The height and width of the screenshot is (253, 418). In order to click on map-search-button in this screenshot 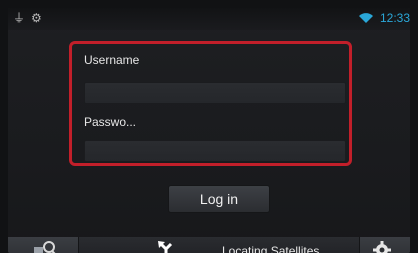, I will do `click(43, 245)`.